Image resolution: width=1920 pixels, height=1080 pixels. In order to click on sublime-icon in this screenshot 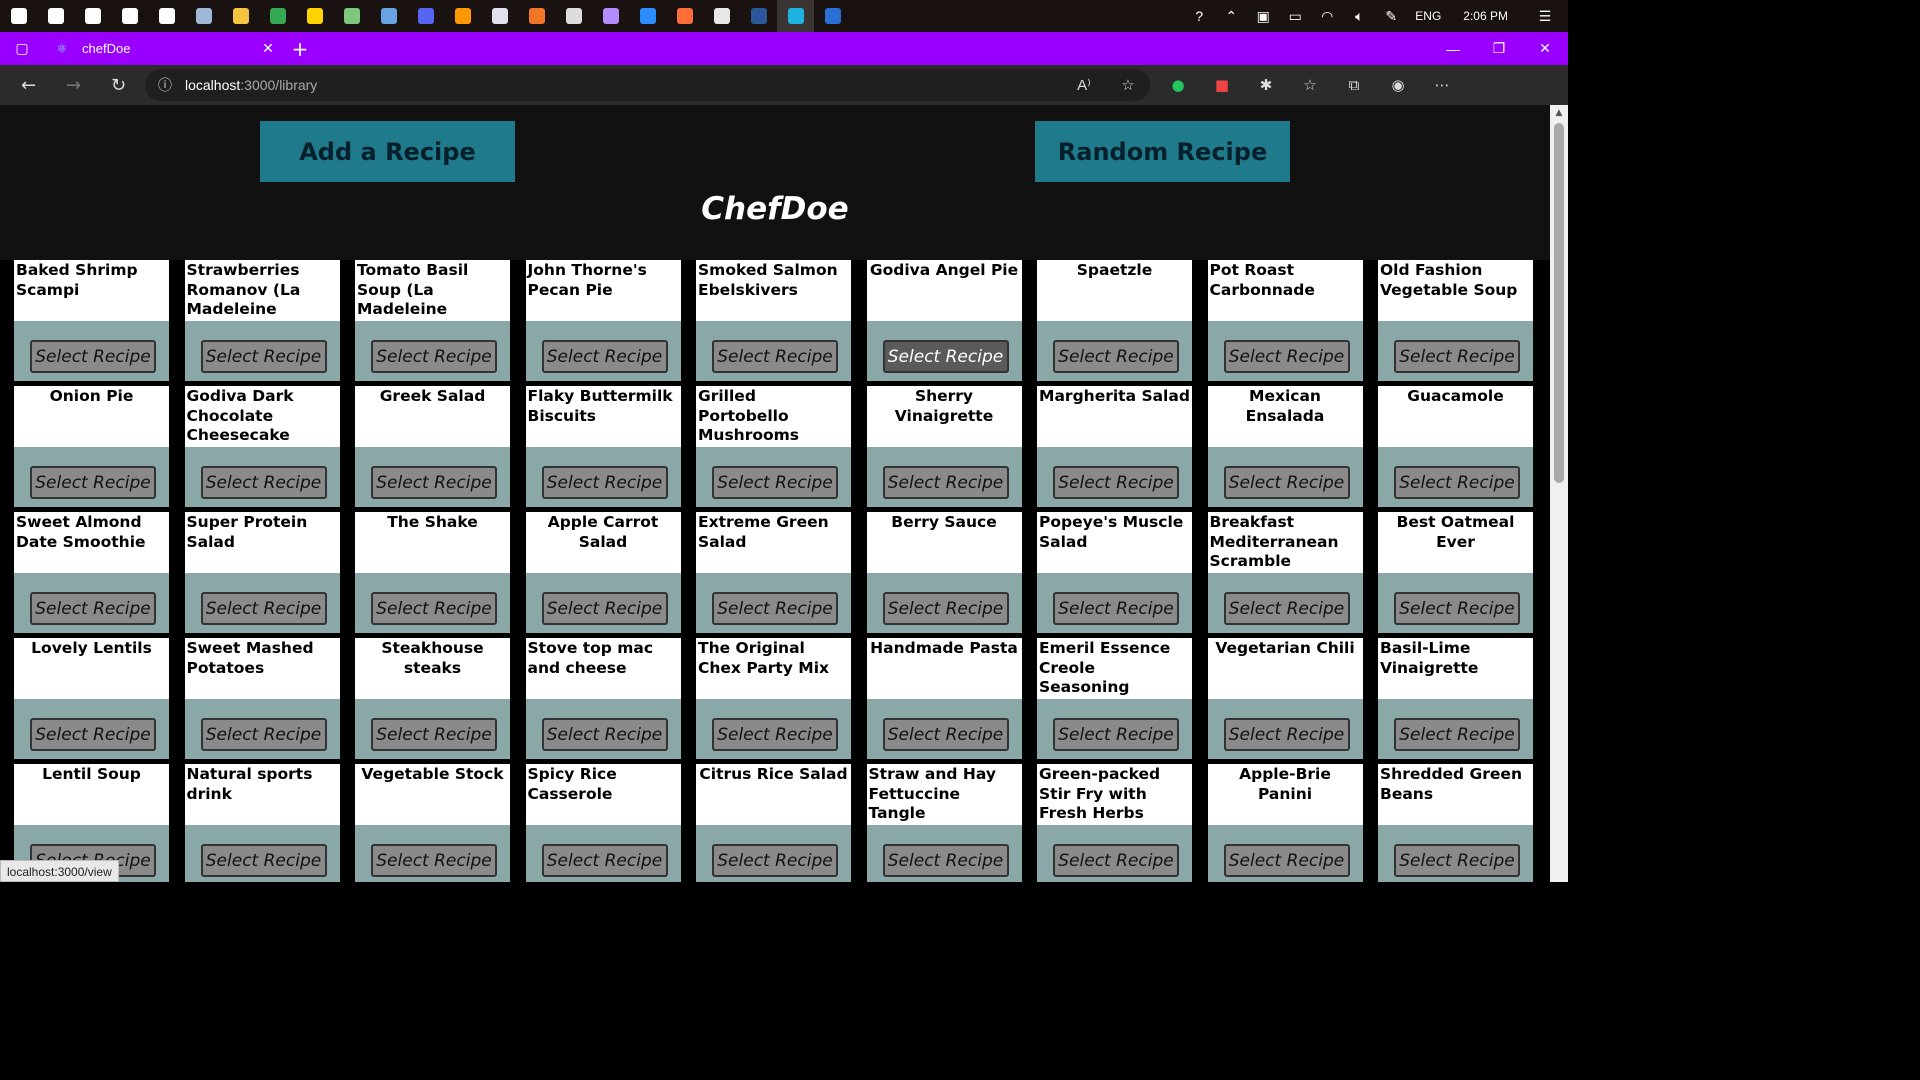, I will do `click(462, 16)`.